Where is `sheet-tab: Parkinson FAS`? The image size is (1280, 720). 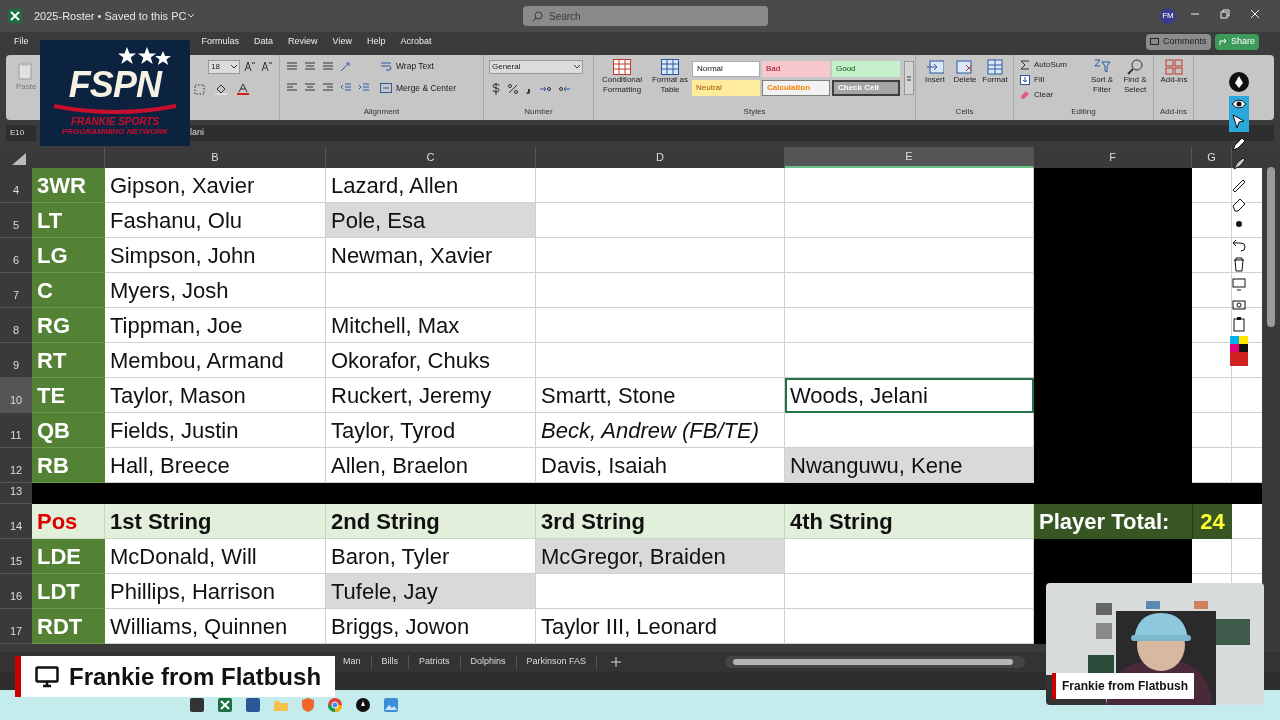 sheet-tab: Parkinson FAS is located at coordinates (557, 662).